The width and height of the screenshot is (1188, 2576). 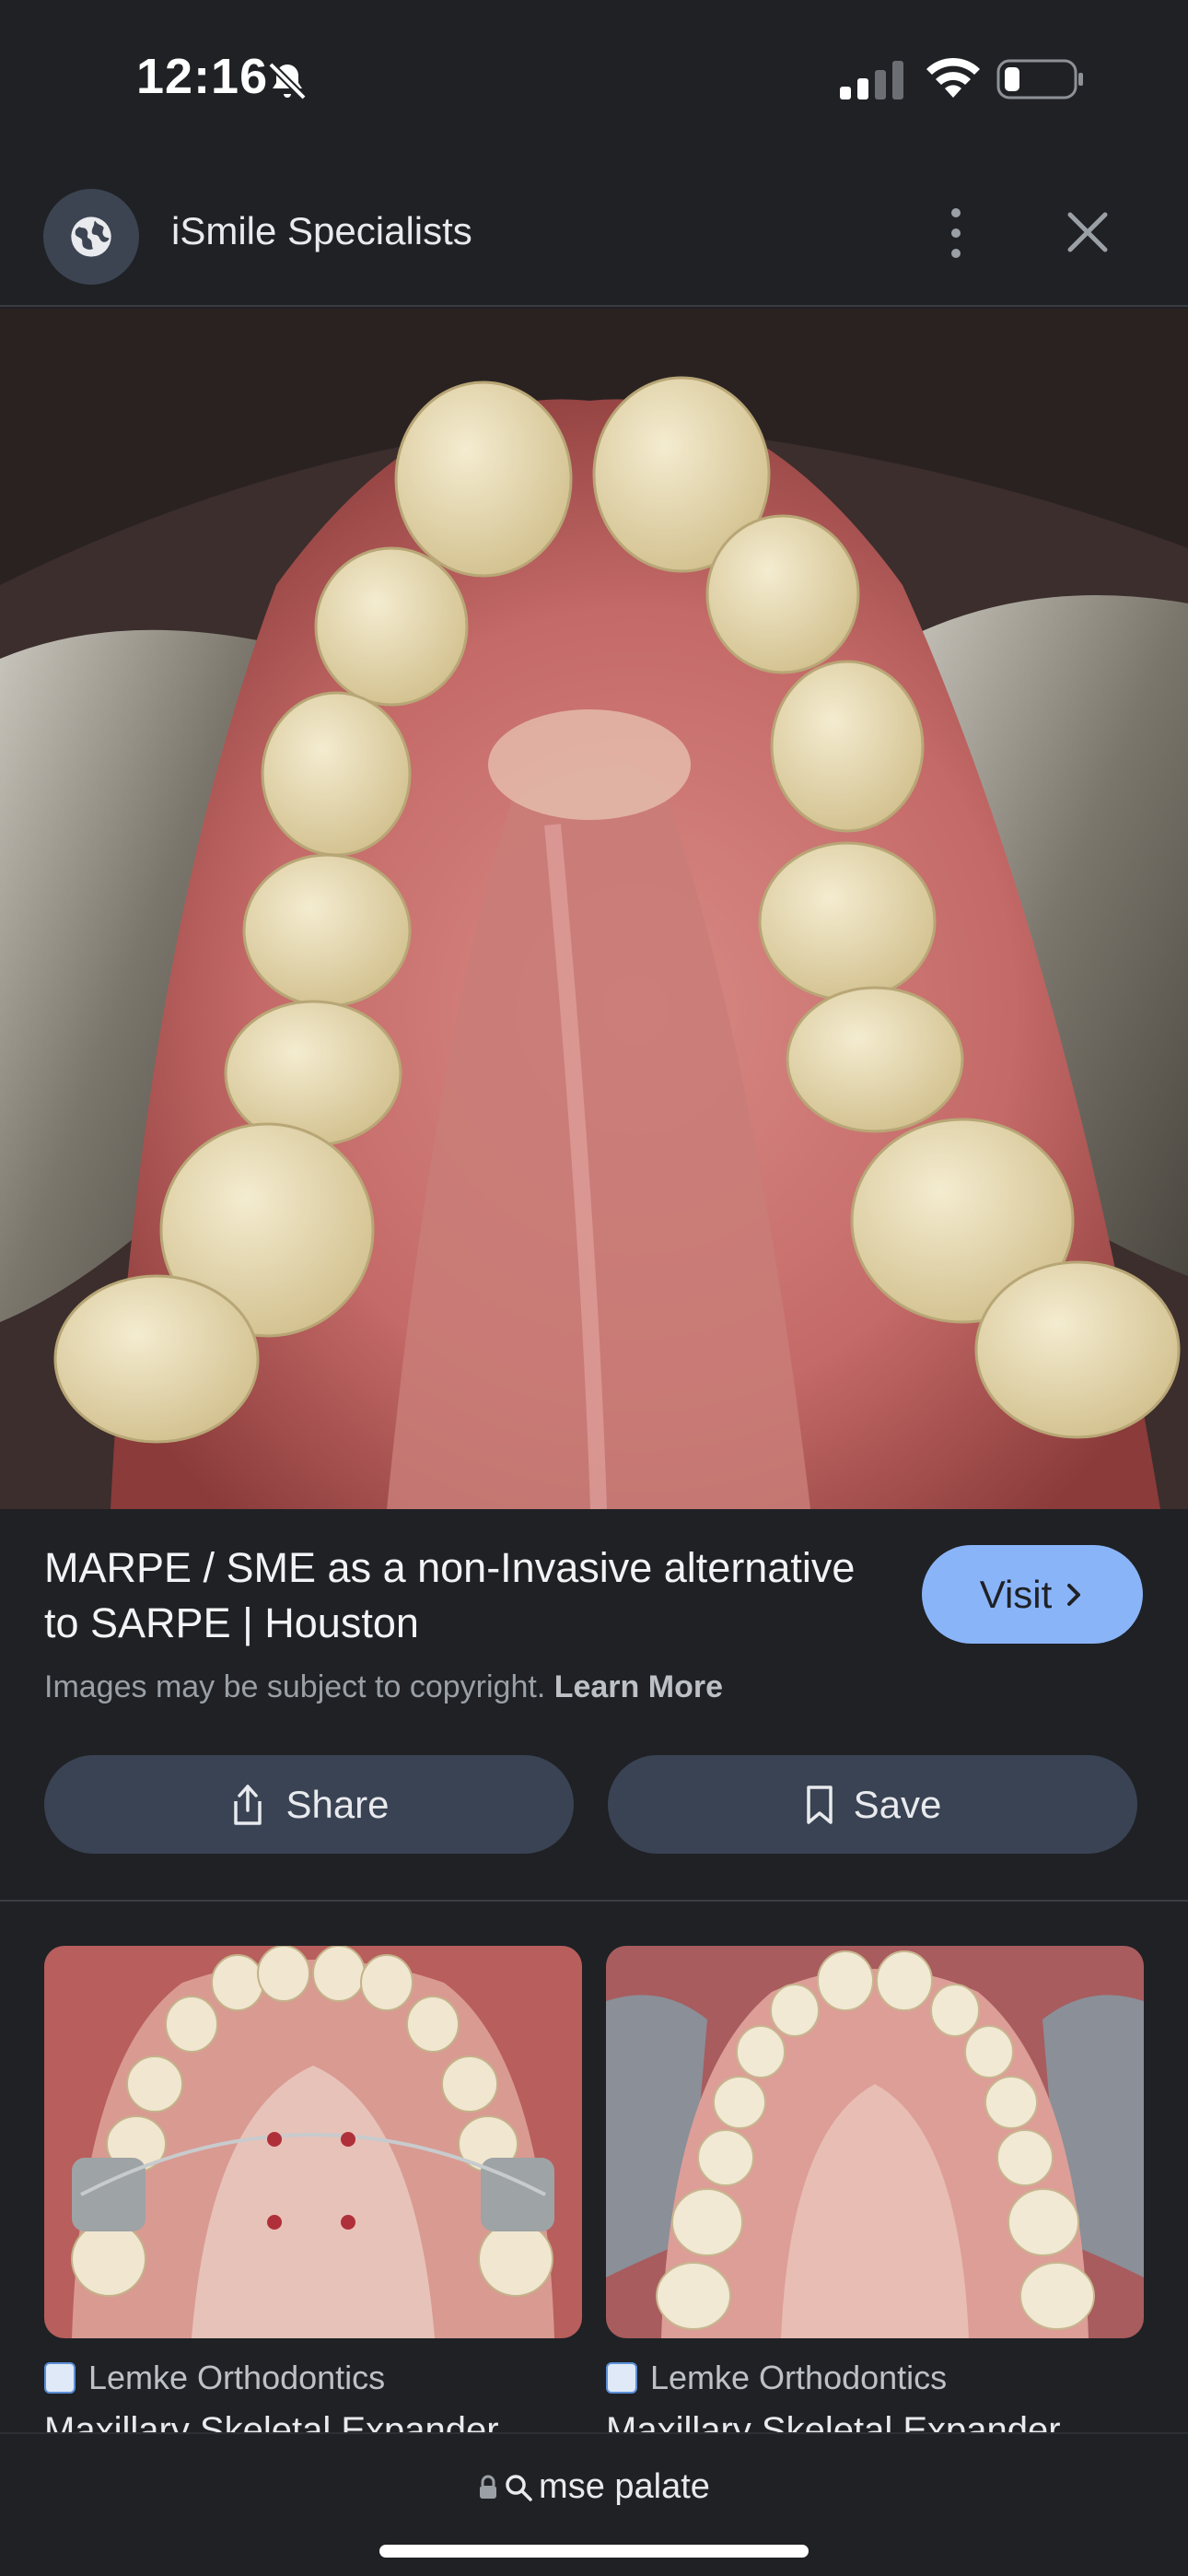 I want to click on bookmark-icon, so click(x=819, y=1804).